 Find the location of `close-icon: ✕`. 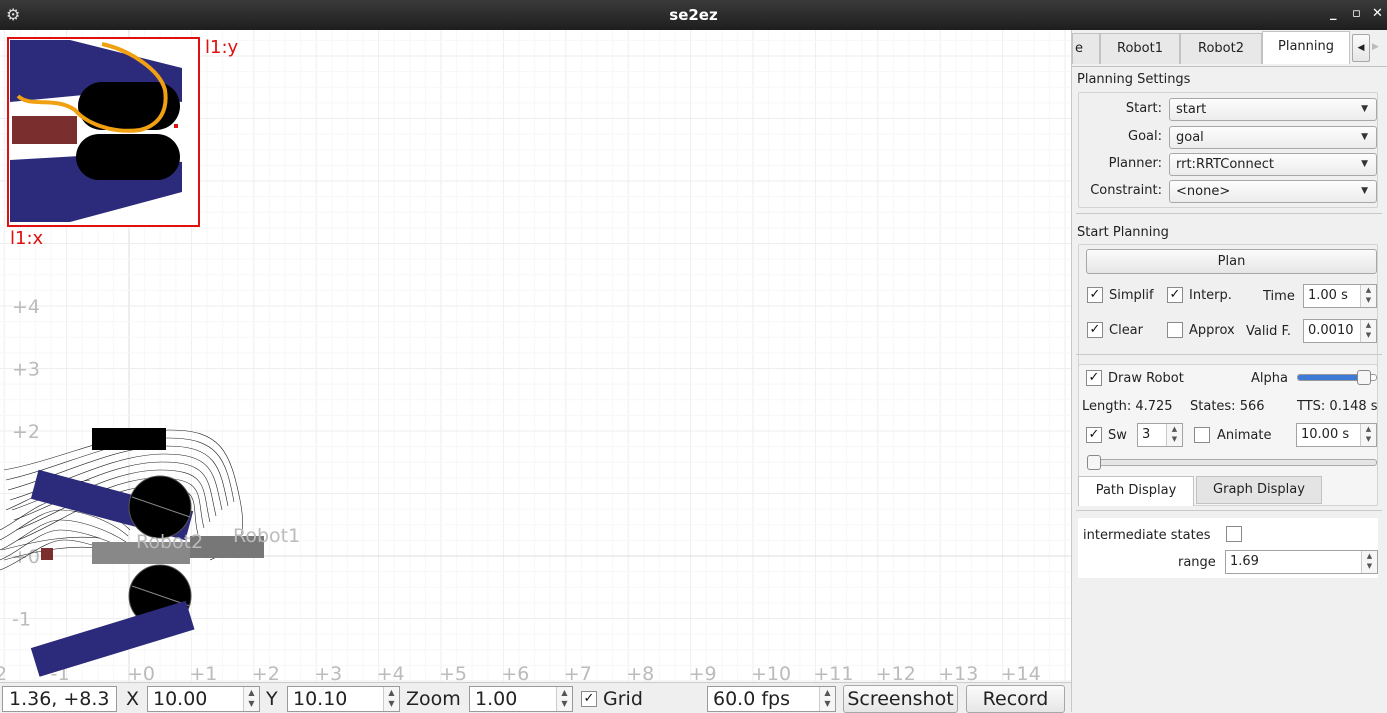

close-icon: ✕ is located at coordinates (1377, 13).